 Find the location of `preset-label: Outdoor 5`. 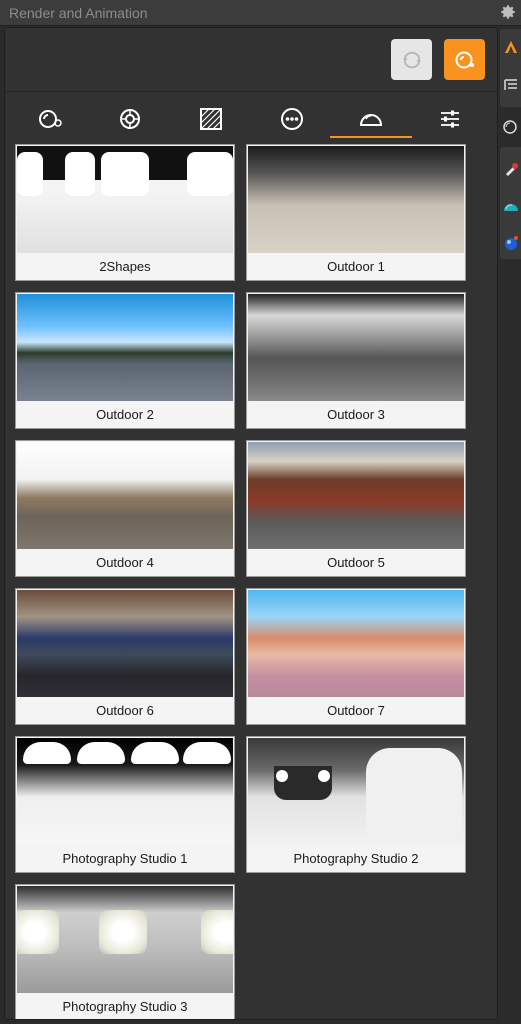

preset-label: Outdoor 5 is located at coordinates (356, 562).